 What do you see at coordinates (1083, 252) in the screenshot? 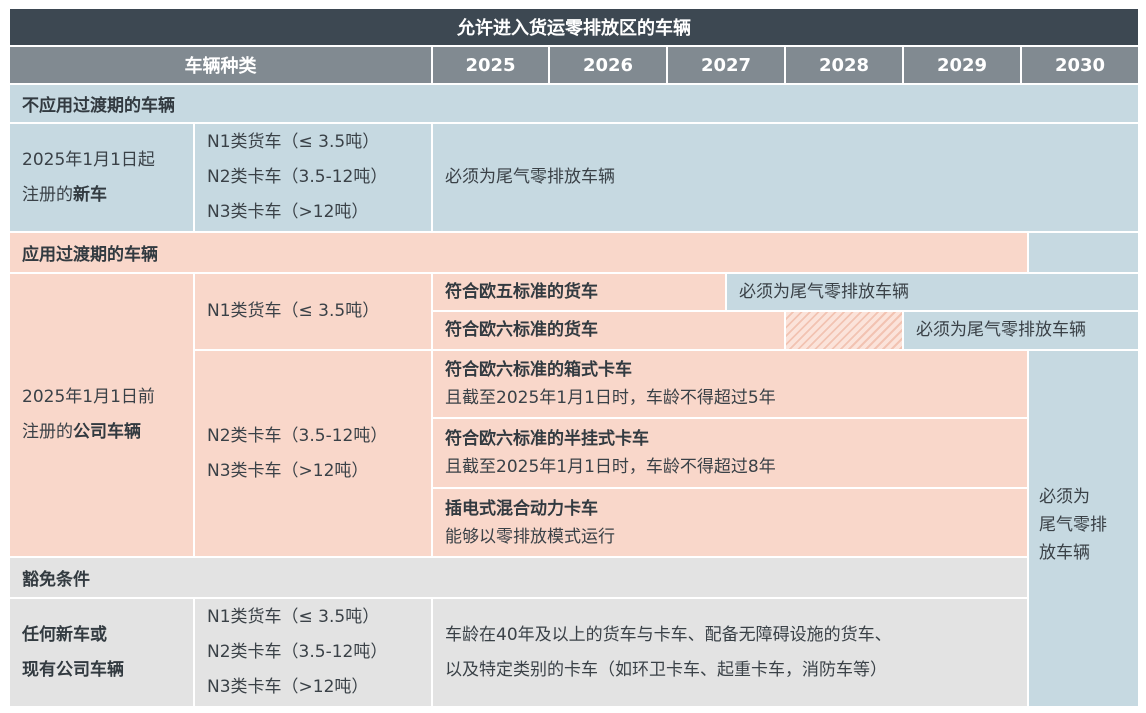
I see `transition-title-2030-blue` at bounding box center [1083, 252].